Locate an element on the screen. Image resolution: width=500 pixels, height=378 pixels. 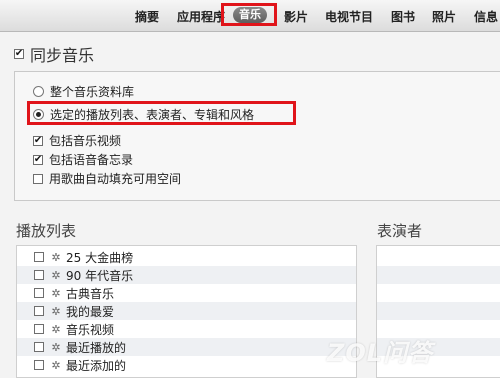
watermark: ZOL问答 is located at coordinates (380, 353).